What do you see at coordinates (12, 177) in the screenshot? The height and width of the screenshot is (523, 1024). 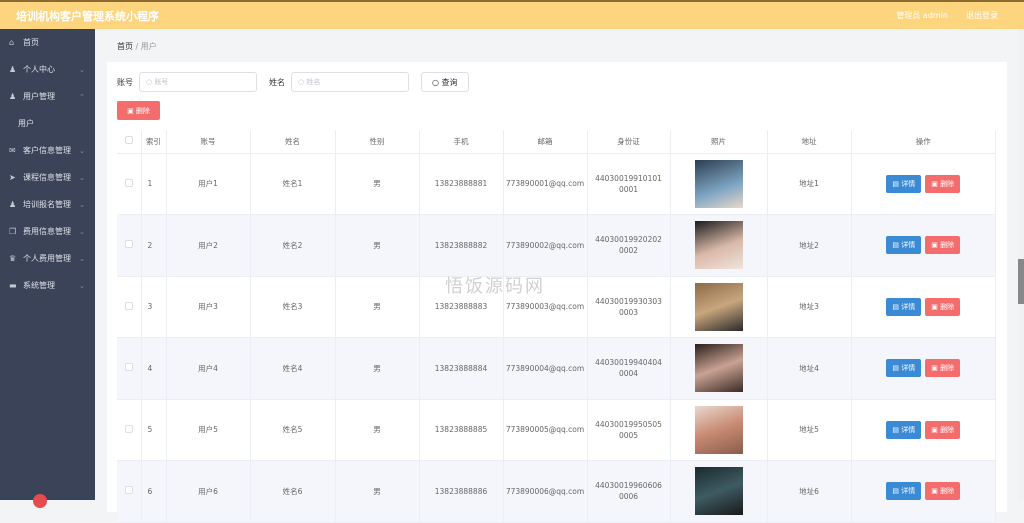 I see `send-icon: ➤` at bounding box center [12, 177].